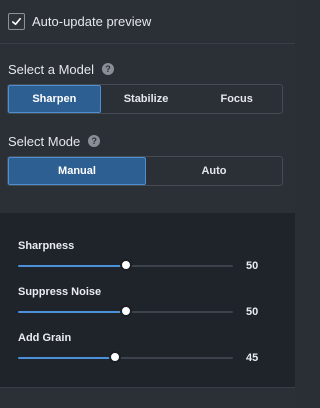  Describe the element at coordinates (115, 357) in the screenshot. I see `add-grain-slider-thumb` at that location.